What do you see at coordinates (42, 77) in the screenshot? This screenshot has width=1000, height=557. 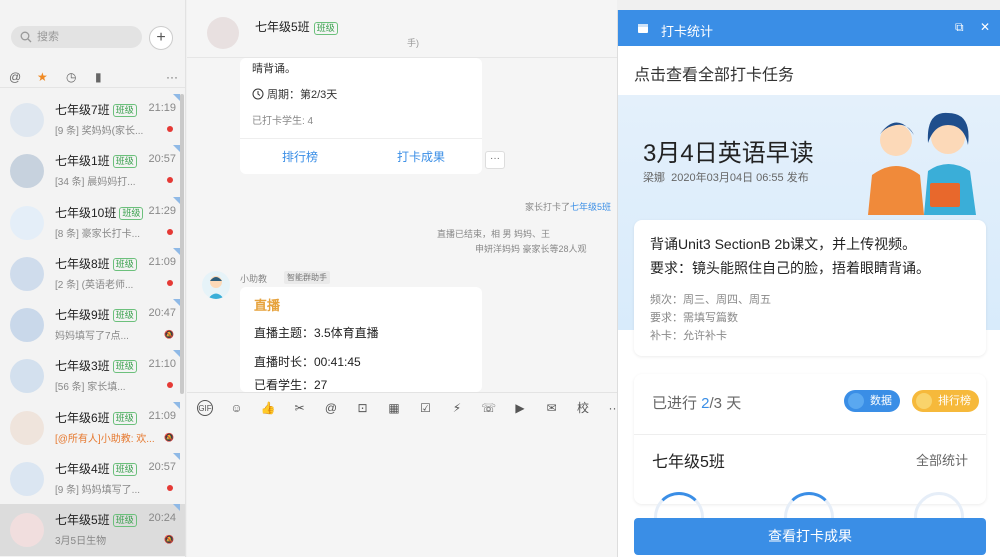 I see `tab-star-icon: ★` at bounding box center [42, 77].